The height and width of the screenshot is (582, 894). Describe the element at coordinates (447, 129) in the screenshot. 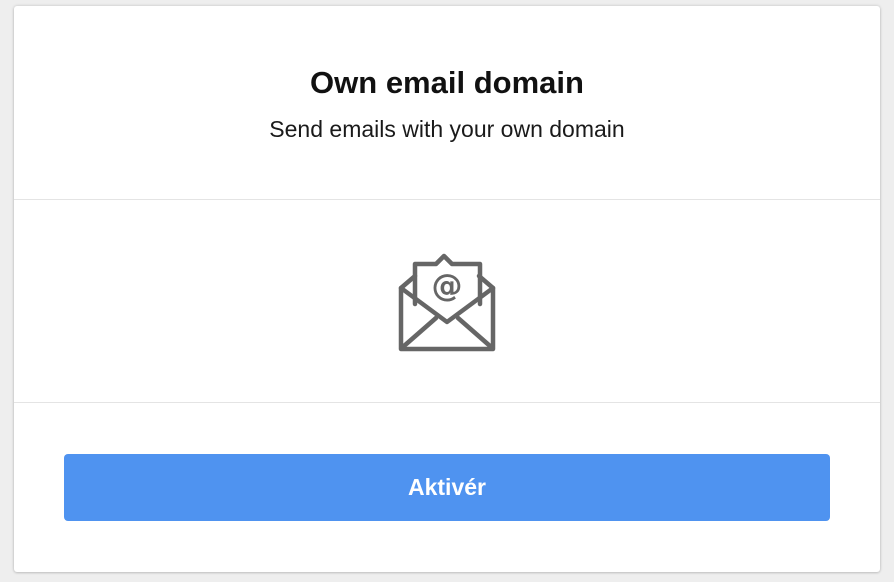

I see `card-subtitle: Send emails with your own domain` at that location.